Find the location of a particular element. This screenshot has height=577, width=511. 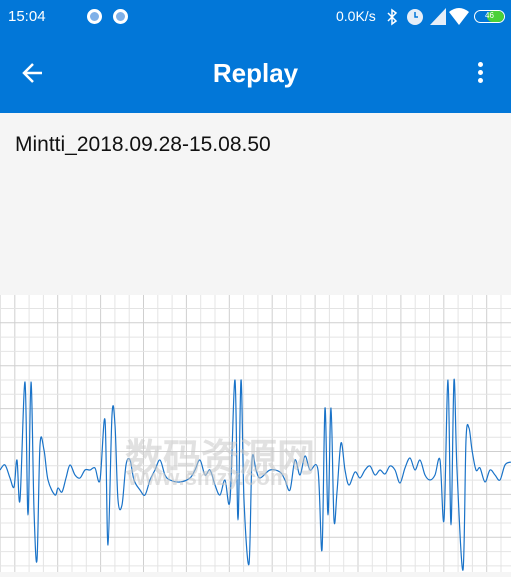

battery-level: 46 is located at coordinates (489, 15).